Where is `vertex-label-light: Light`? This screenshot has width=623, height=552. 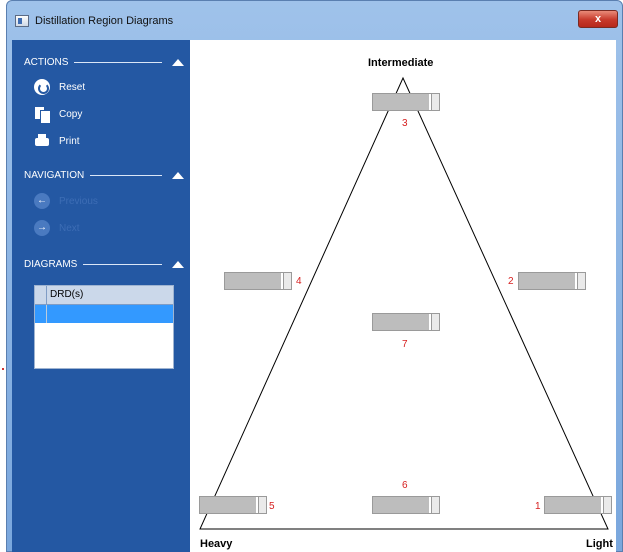
vertex-label-light: Light is located at coordinates (599, 544).